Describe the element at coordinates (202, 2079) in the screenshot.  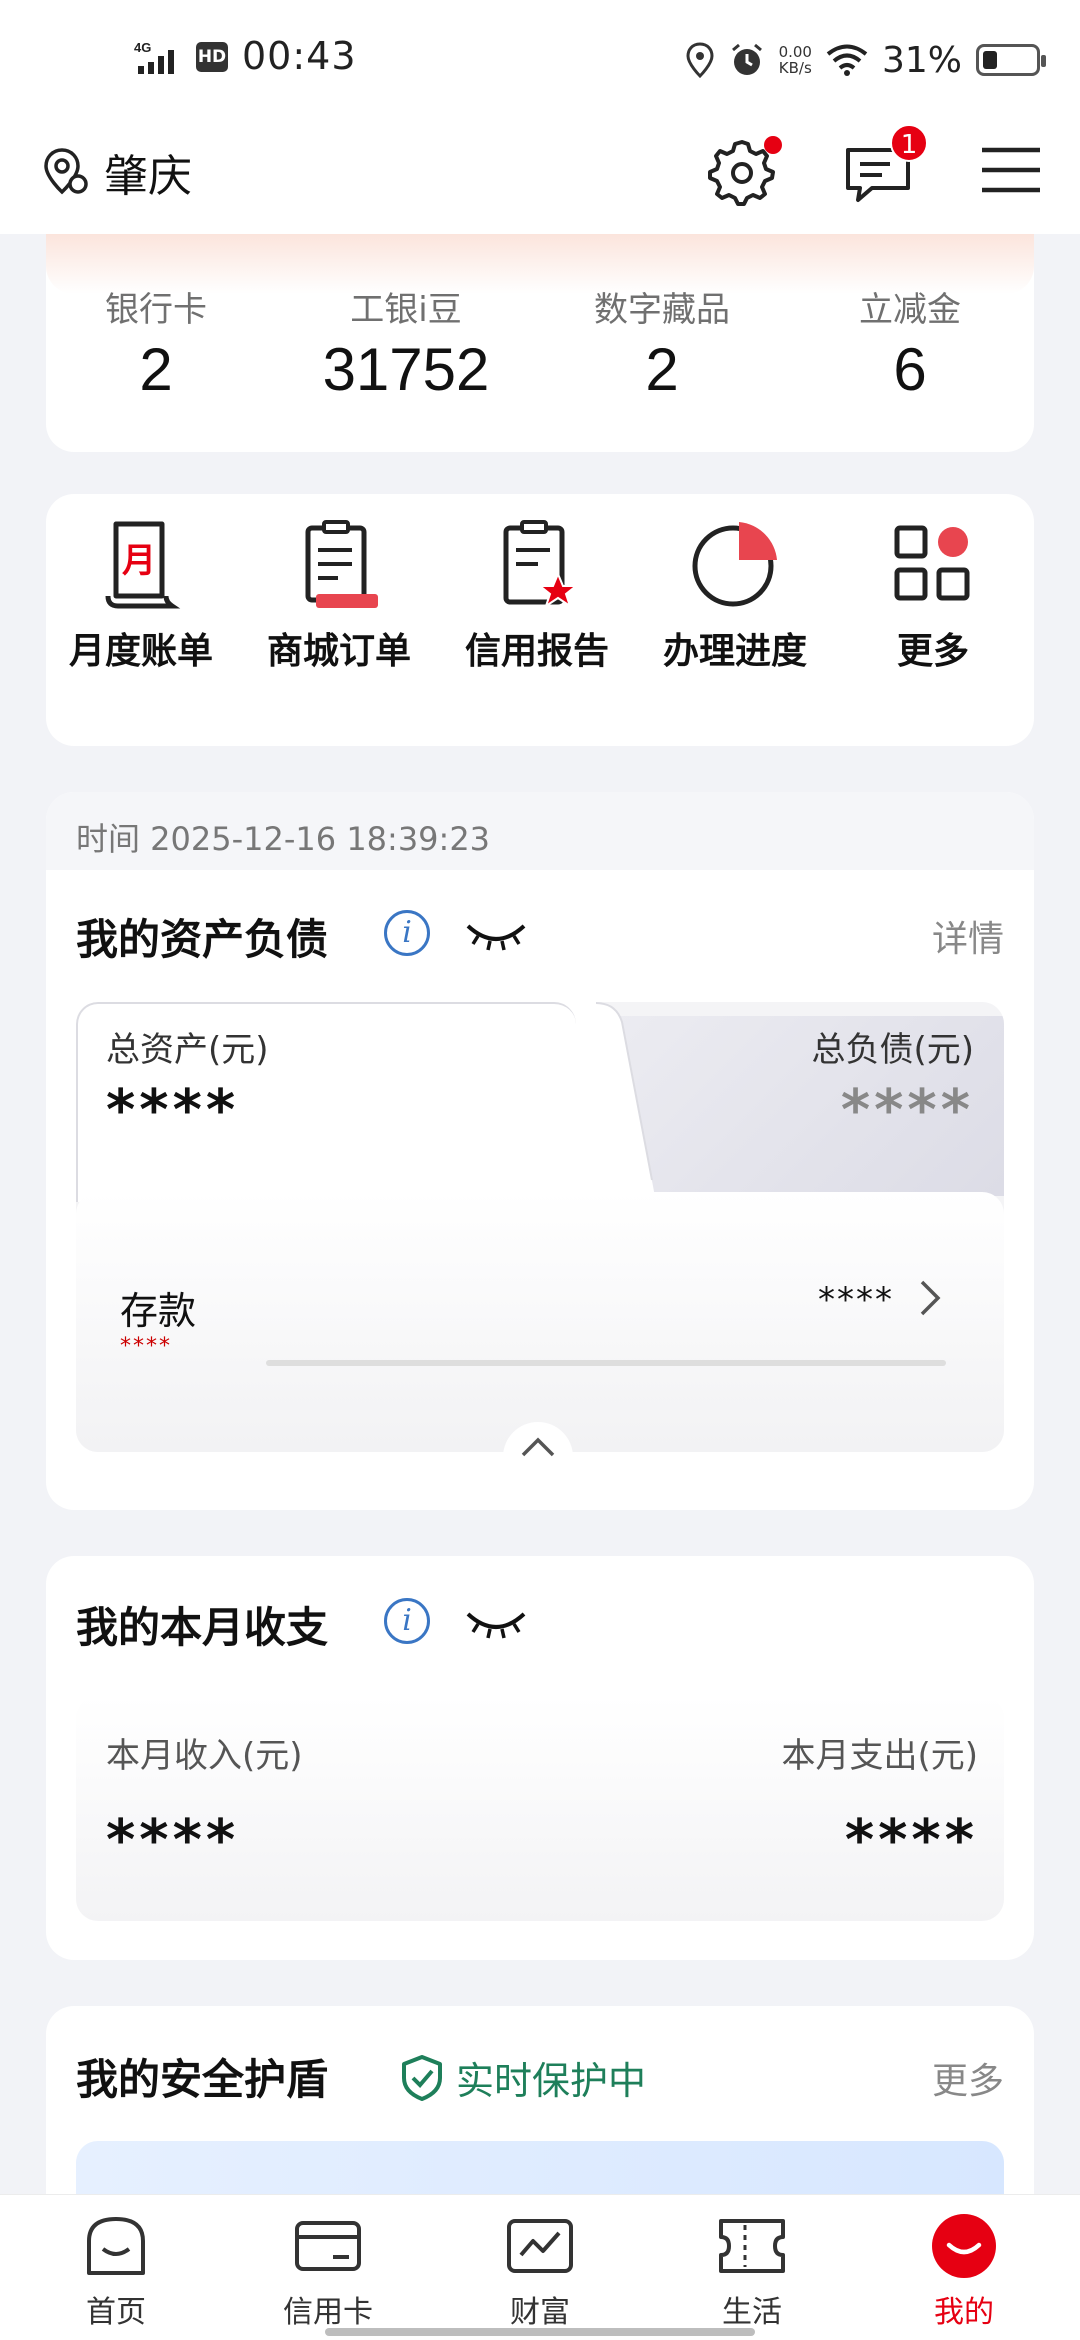
I see `security-title: 我的安全护盾` at that location.